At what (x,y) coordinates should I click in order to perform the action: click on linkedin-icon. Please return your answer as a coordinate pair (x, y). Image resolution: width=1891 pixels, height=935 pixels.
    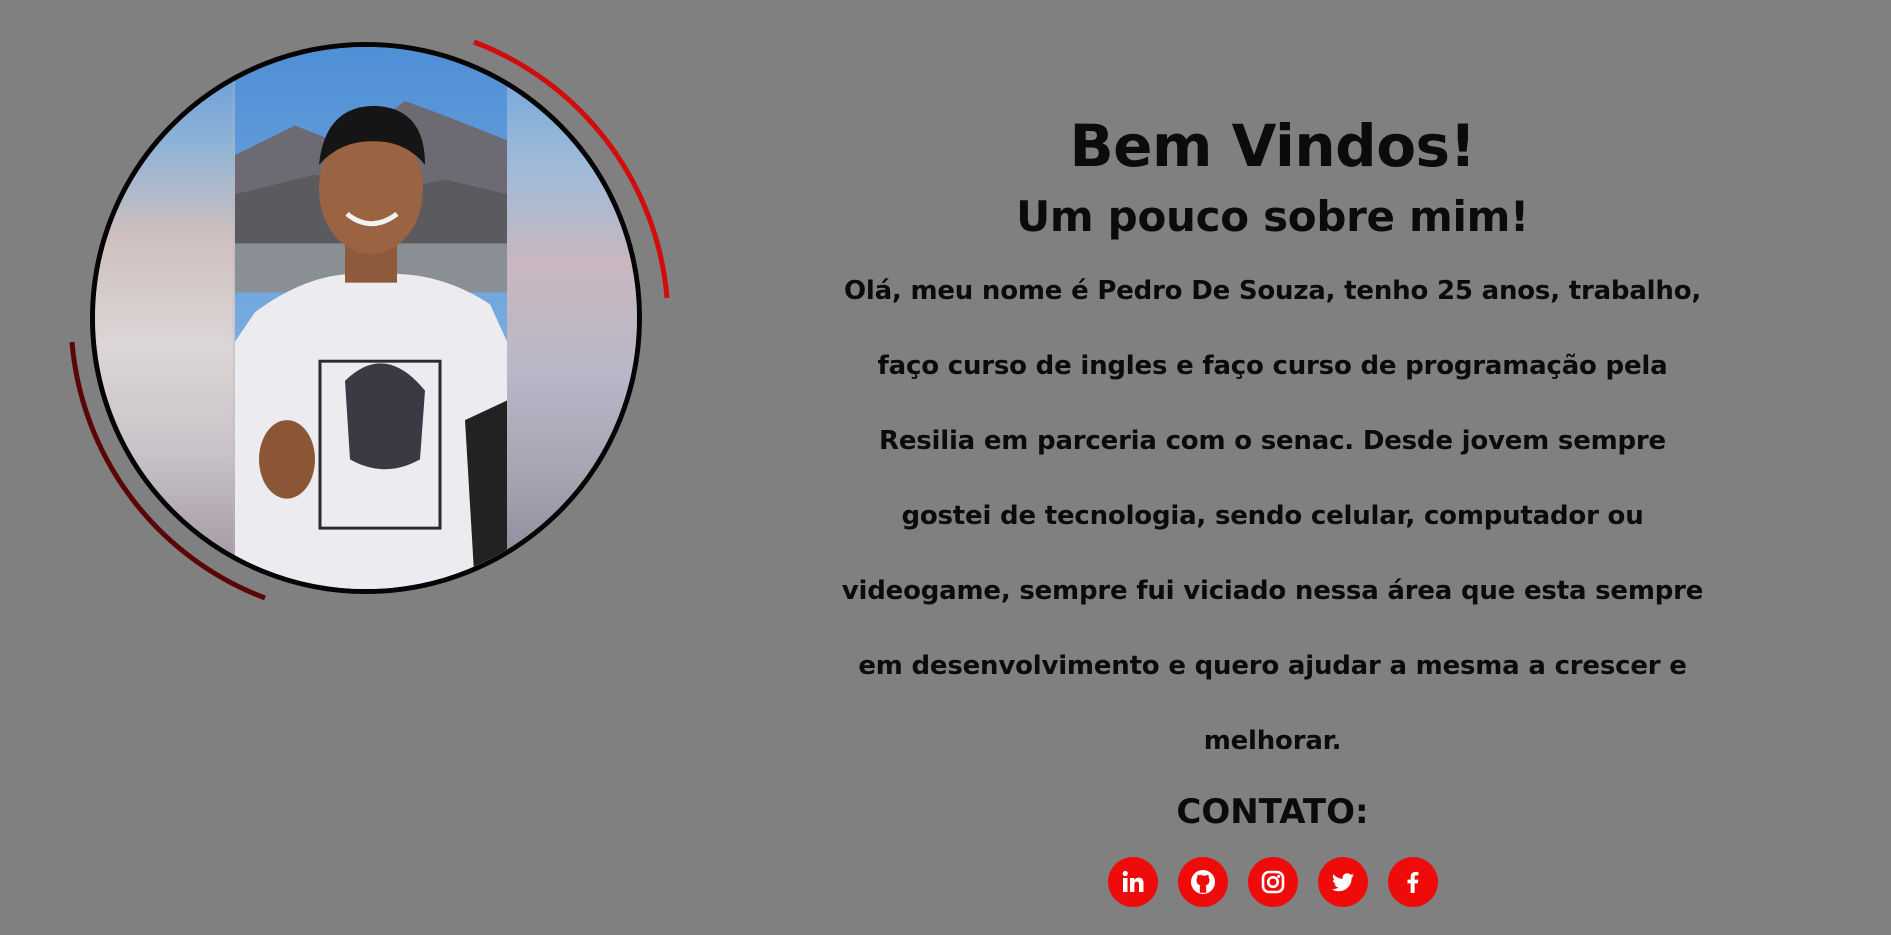
    Looking at the image, I should click on (1132, 881).